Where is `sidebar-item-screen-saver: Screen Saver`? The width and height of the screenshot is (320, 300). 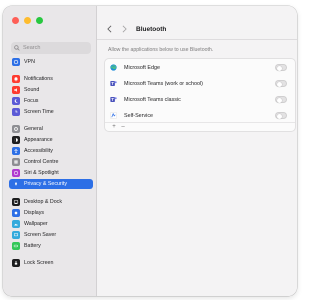
sidebar-item-screen-saver: Screen Saver is located at coordinates (51, 235).